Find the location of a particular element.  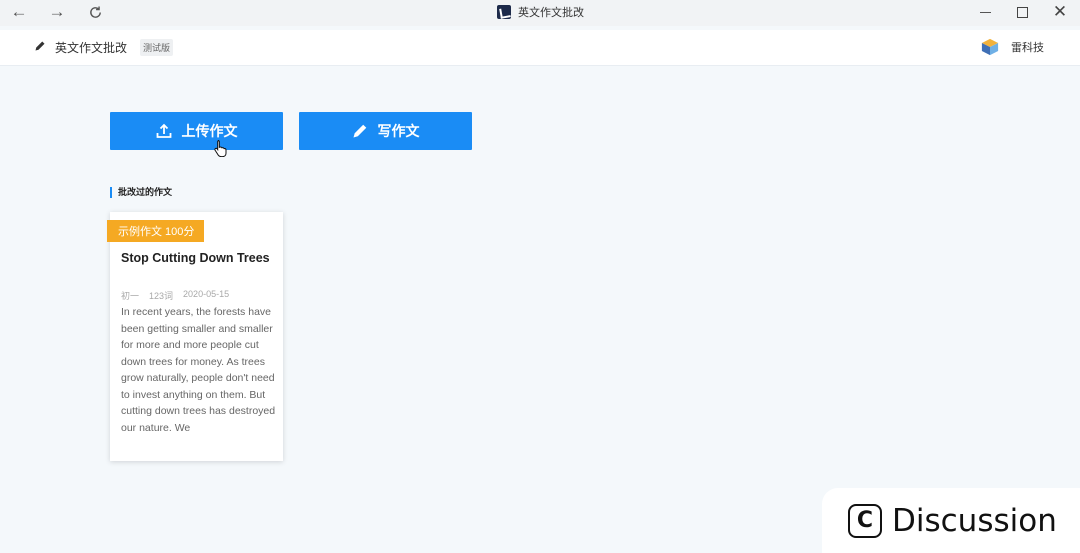

cube-logo-icon is located at coordinates (990, 47).